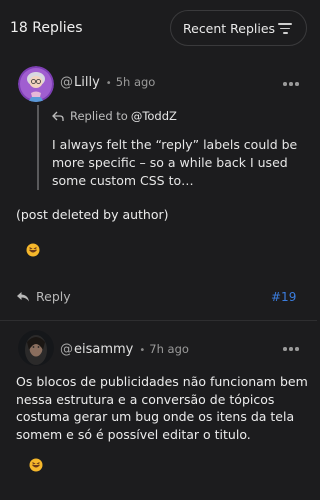  Describe the element at coordinates (283, 297) in the screenshot. I see `post-number-link: #19` at that location.